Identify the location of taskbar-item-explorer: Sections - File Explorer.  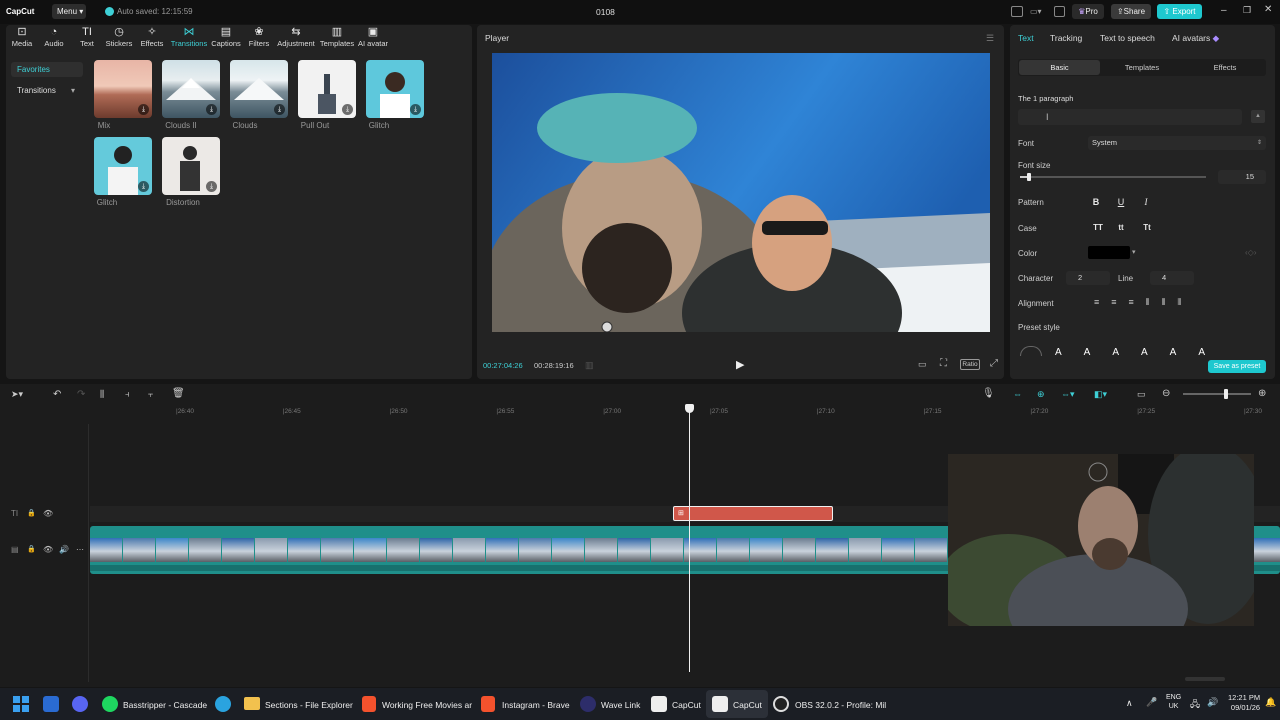
(309, 705).